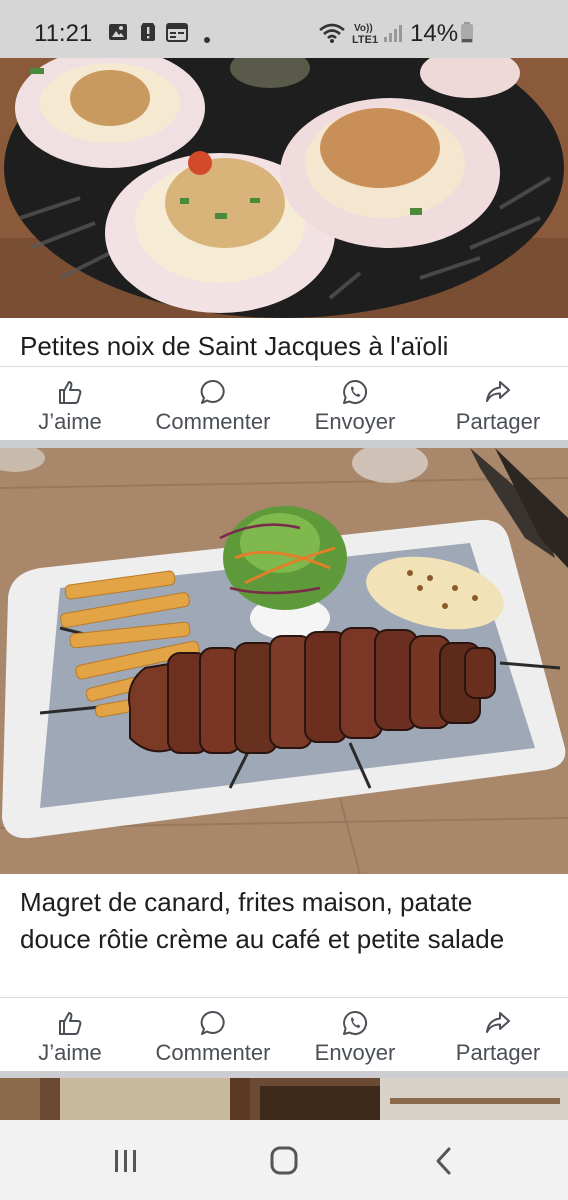 This screenshot has width=568, height=1200. Describe the element at coordinates (393, 35) in the screenshot. I see `signal-icon` at that location.